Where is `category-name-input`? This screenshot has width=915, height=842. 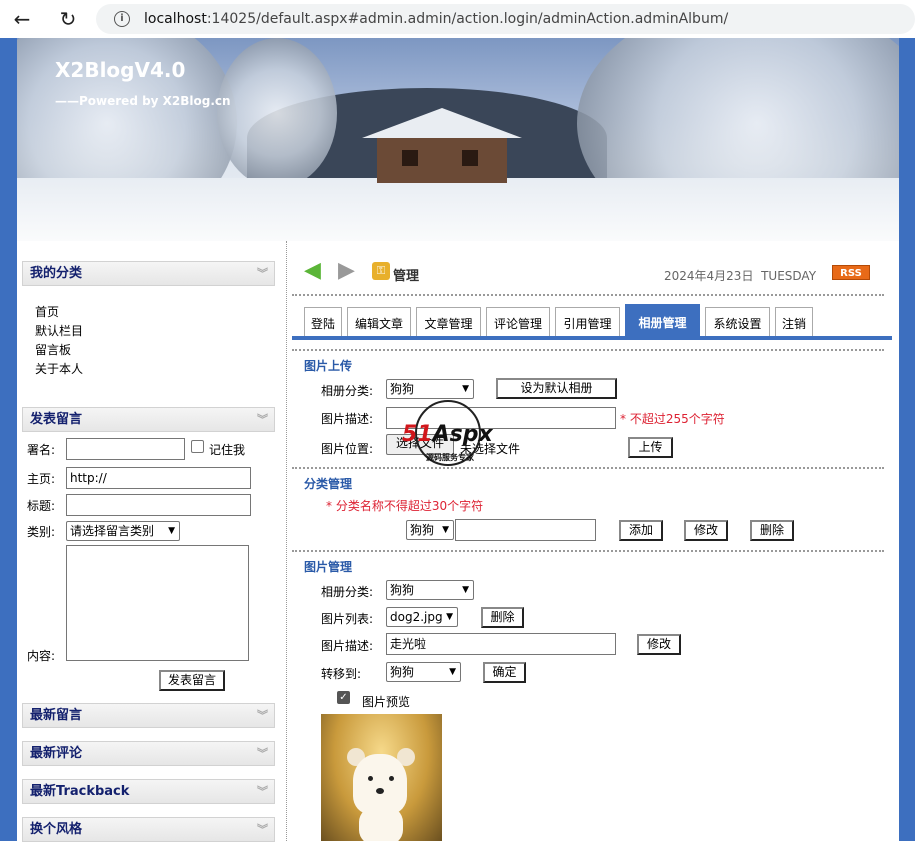
category-name-input is located at coordinates (525, 530).